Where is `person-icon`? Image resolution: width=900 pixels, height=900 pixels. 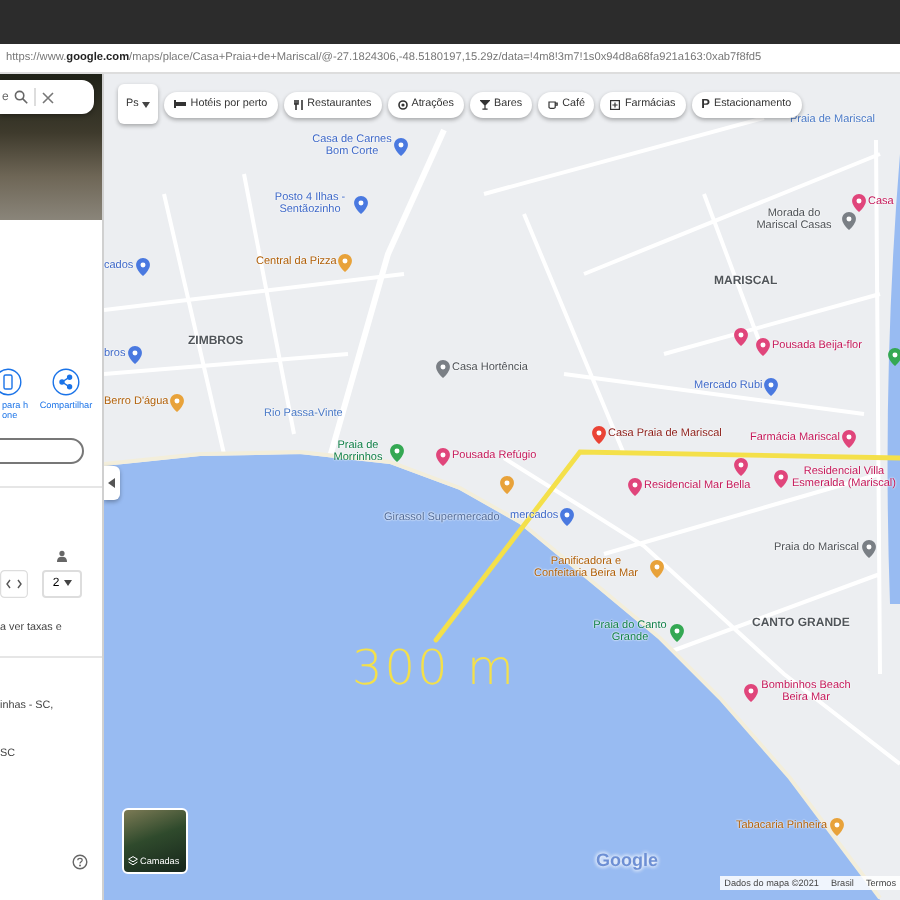 person-icon is located at coordinates (62, 555).